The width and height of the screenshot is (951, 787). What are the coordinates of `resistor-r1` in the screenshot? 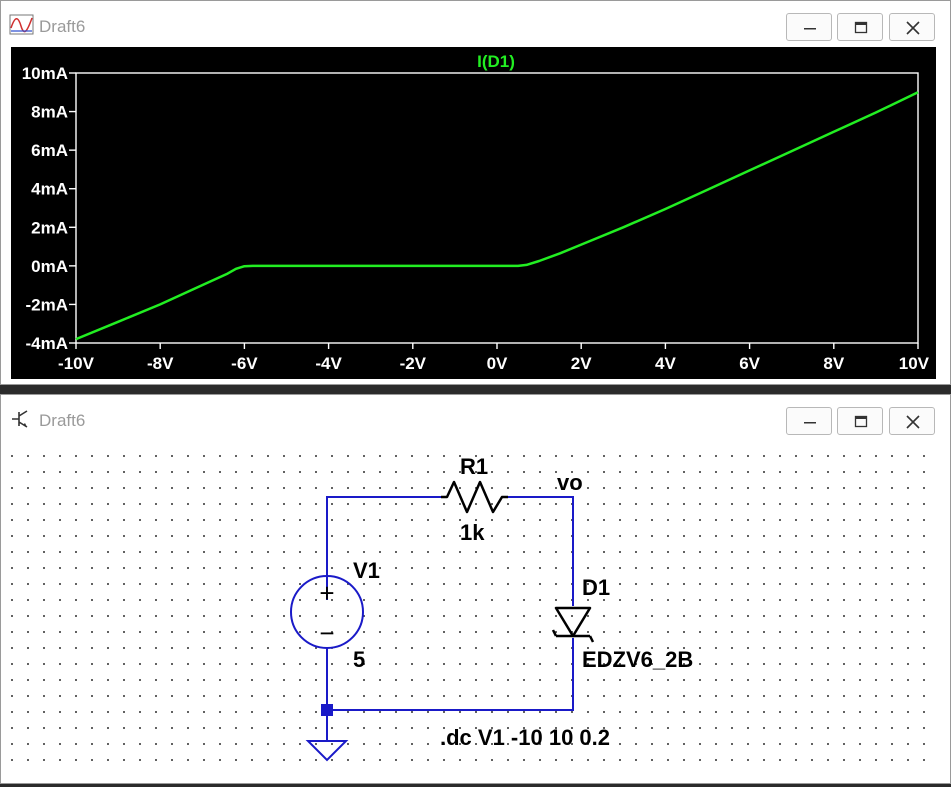 It's located at (474, 497).